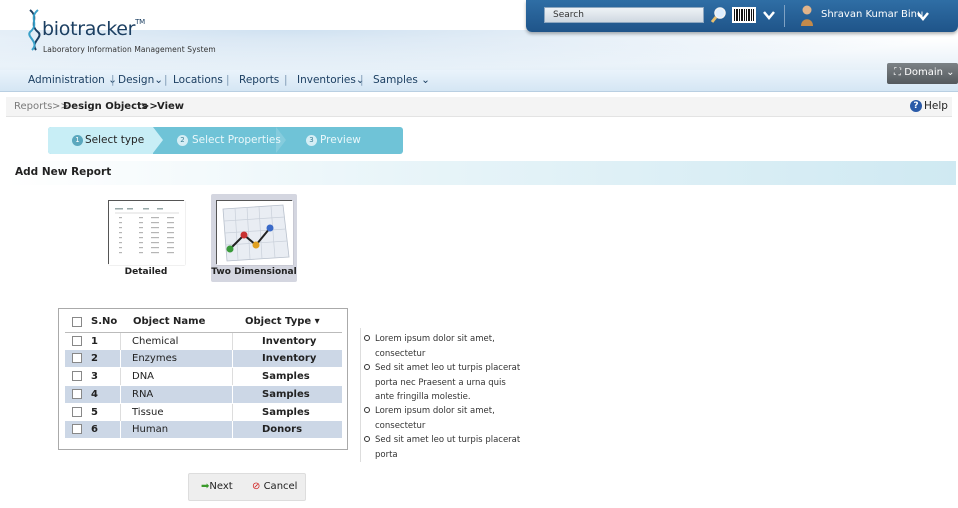 This screenshot has height=508, width=958. Describe the element at coordinates (148, 412) in the screenshot. I see `cell-object-name: Tissue` at that location.